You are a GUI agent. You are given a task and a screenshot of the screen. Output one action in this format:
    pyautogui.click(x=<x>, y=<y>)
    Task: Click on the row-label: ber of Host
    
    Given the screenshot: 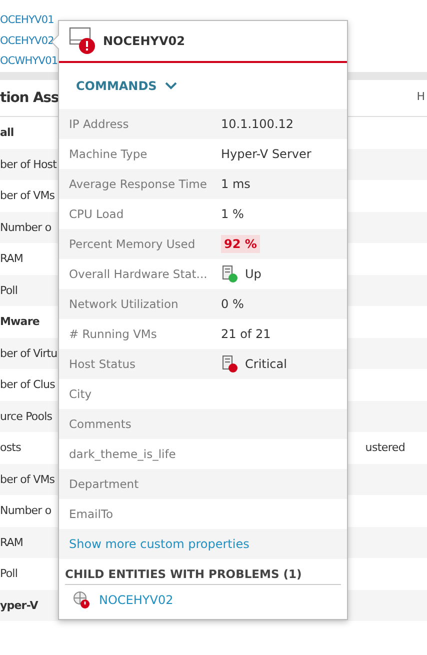 What is the action you would take?
    pyautogui.click(x=28, y=164)
    